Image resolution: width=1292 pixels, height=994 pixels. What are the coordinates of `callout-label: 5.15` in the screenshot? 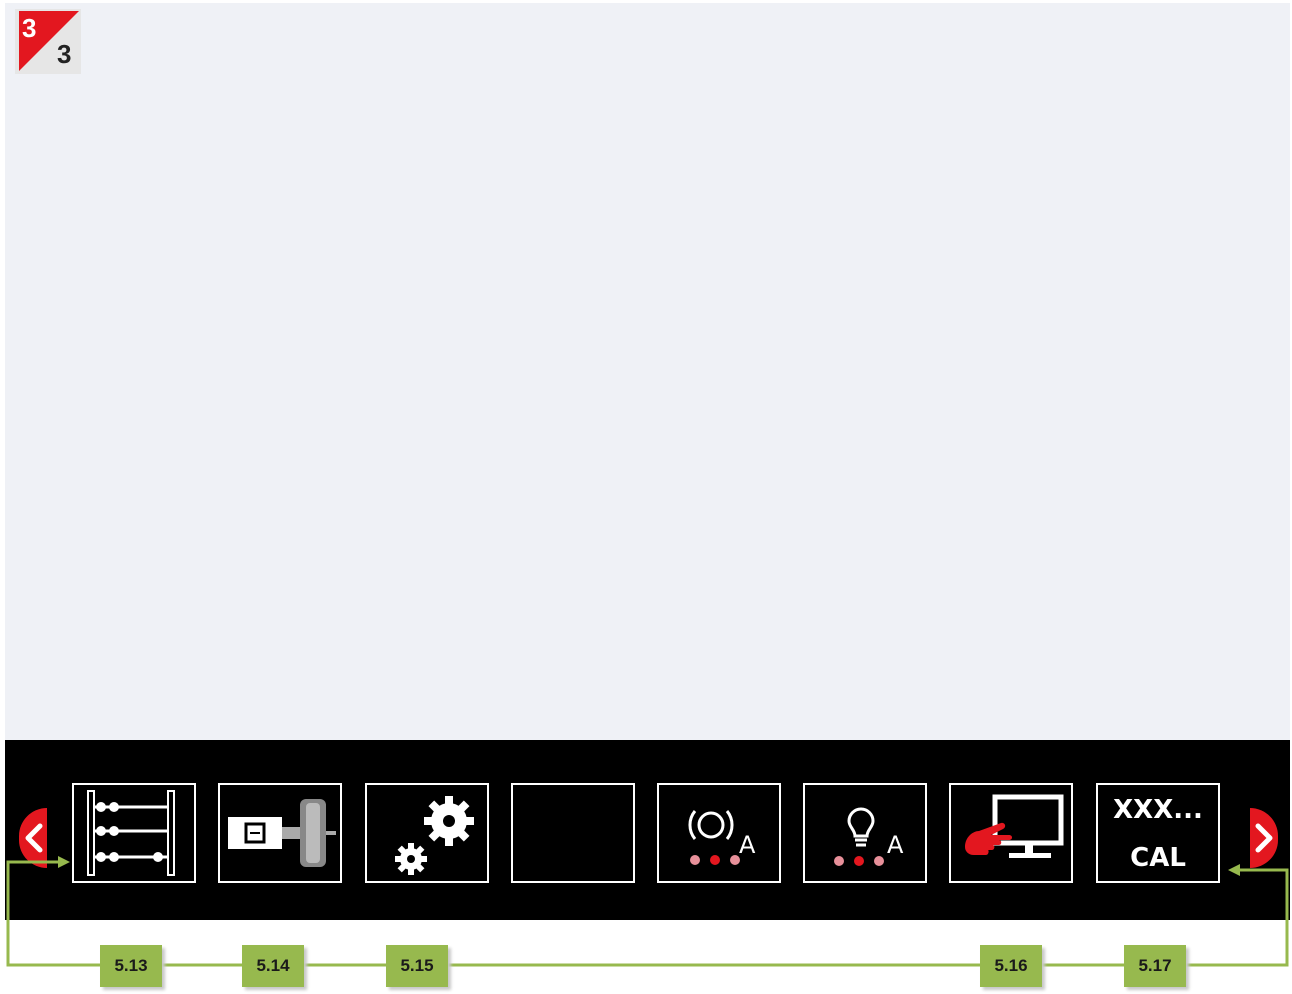 It's located at (417, 966).